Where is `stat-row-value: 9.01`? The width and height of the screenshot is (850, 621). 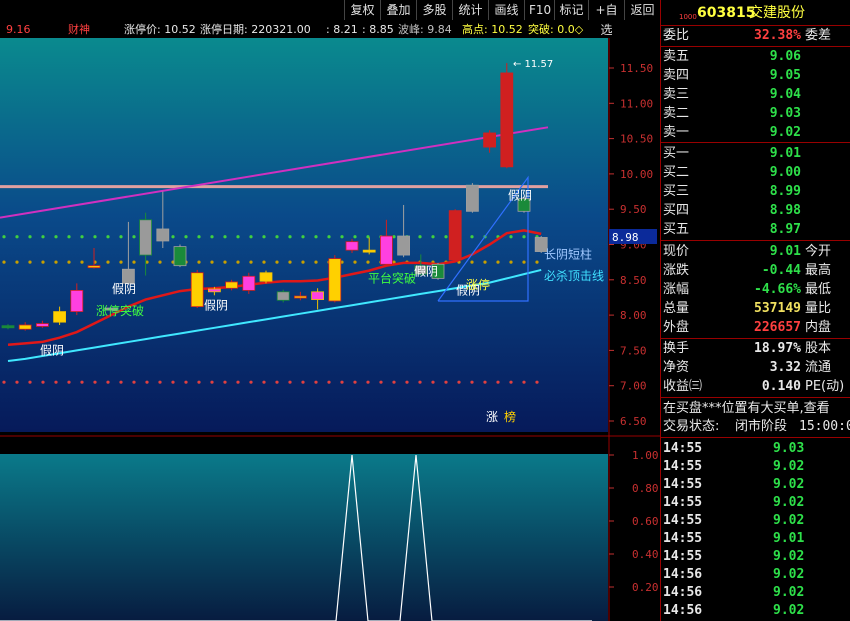 stat-row-value: 9.01 is located at coordinates (785, 251).